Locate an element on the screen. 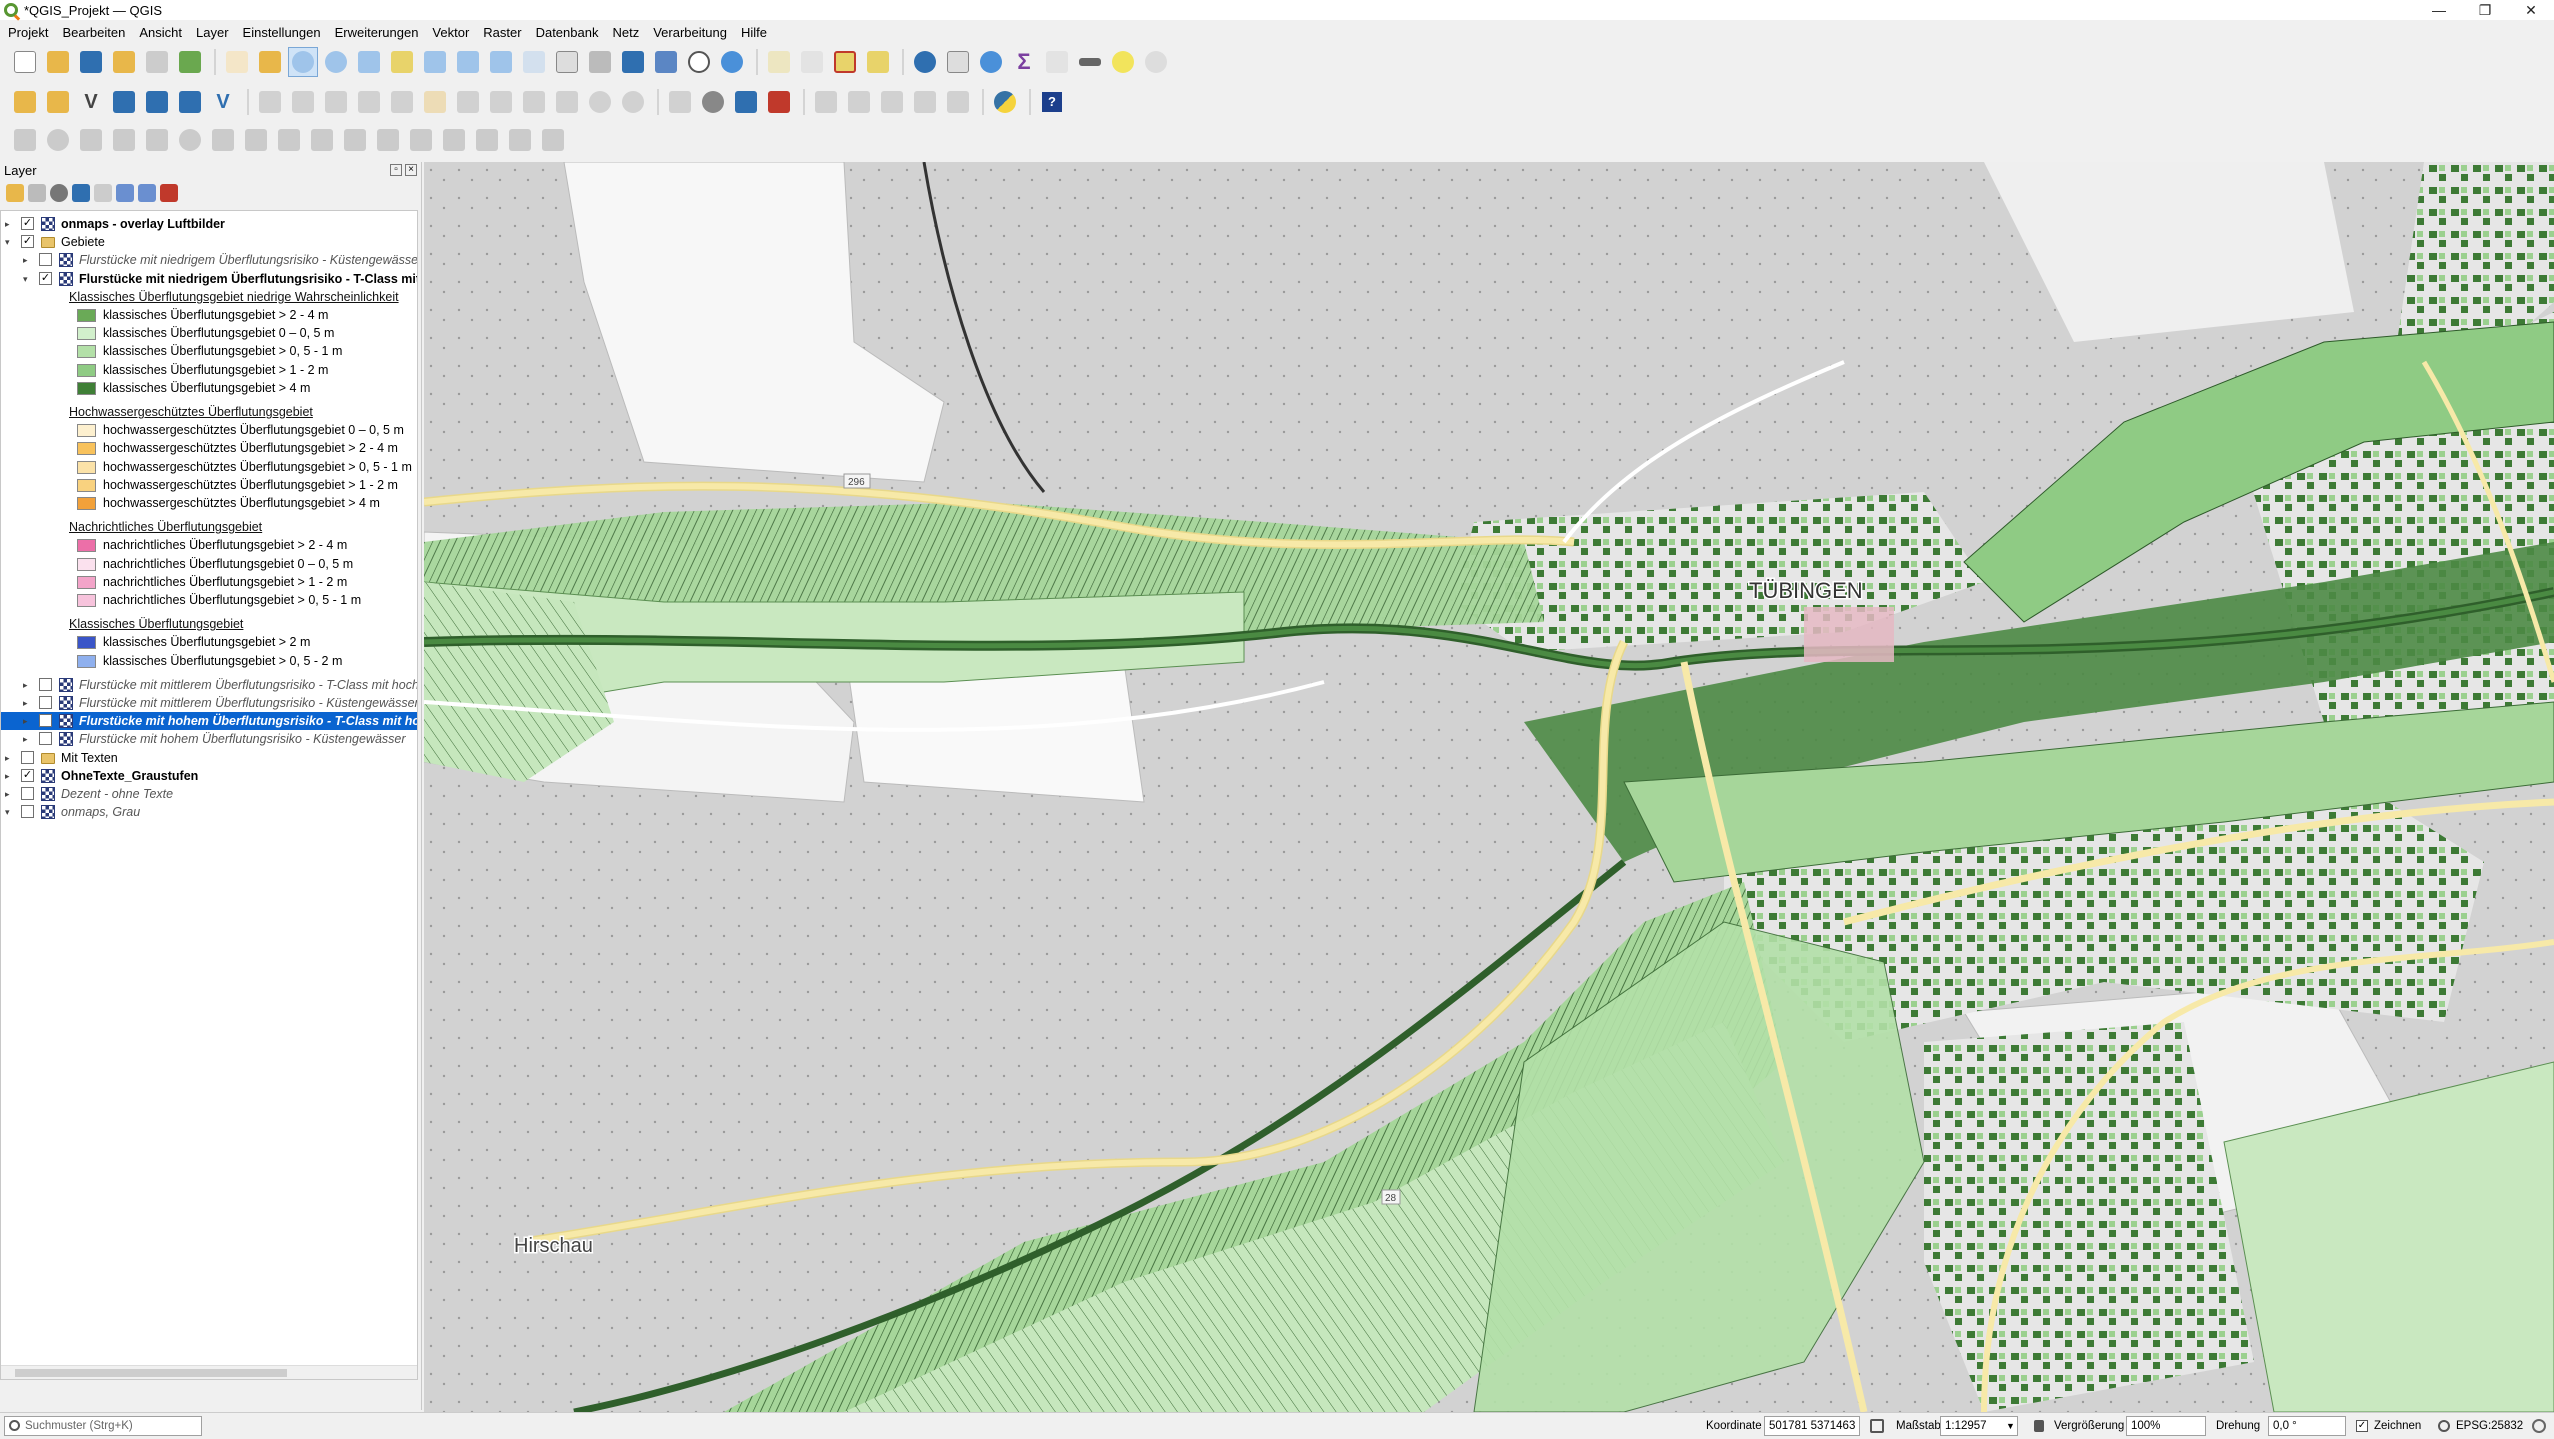 This screenshot has height=1439, width=2554. open-project-button is located at coordinates (58, 62).